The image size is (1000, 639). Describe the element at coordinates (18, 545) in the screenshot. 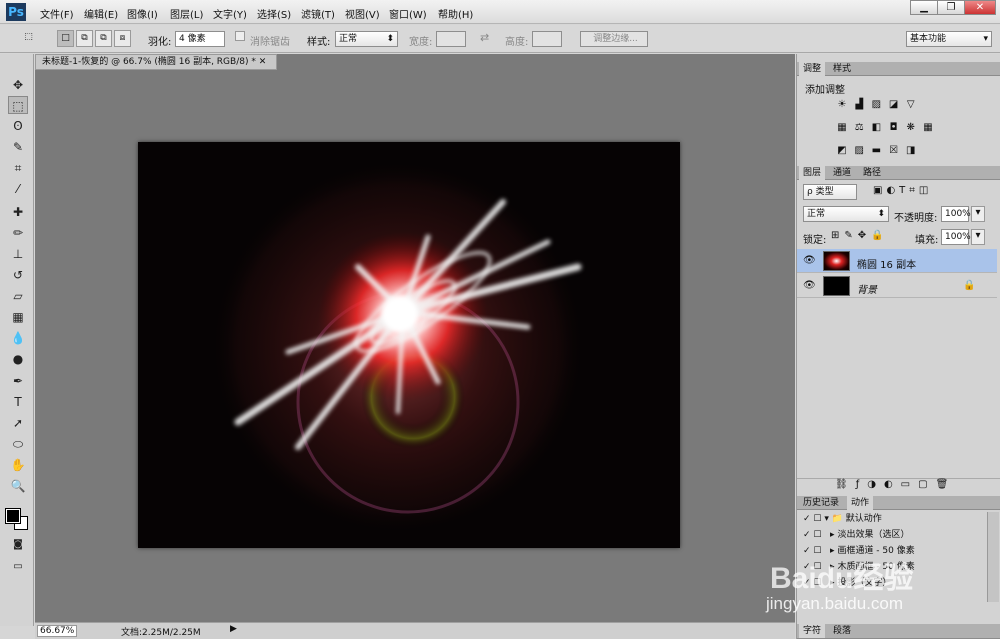

I see `quick-mask-icon: ◙` at that location.